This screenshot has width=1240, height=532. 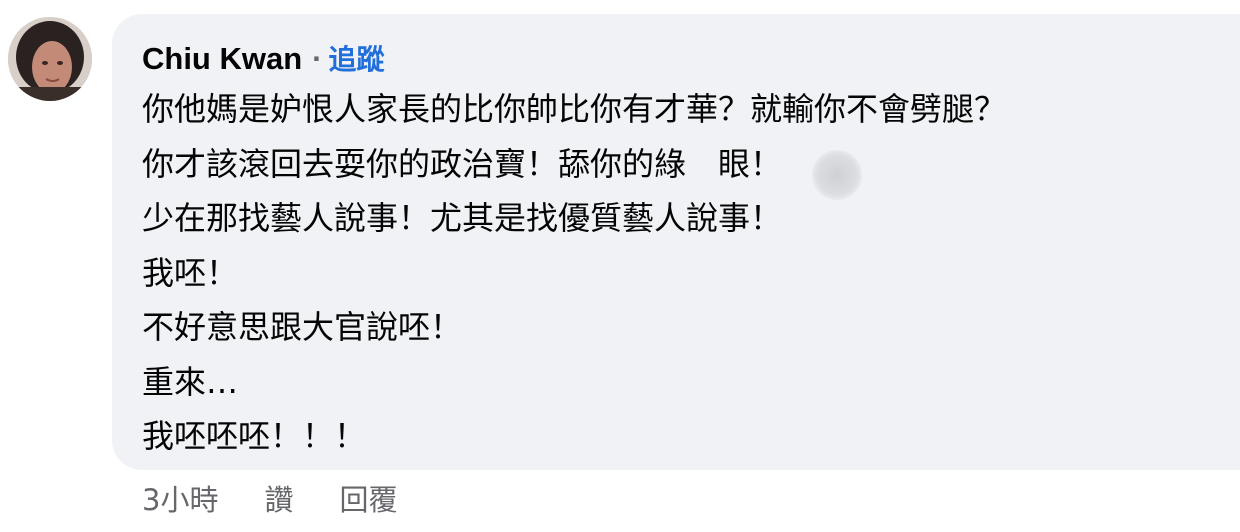 I want to click on profile-photo-icon, so click(x=50, y=59).